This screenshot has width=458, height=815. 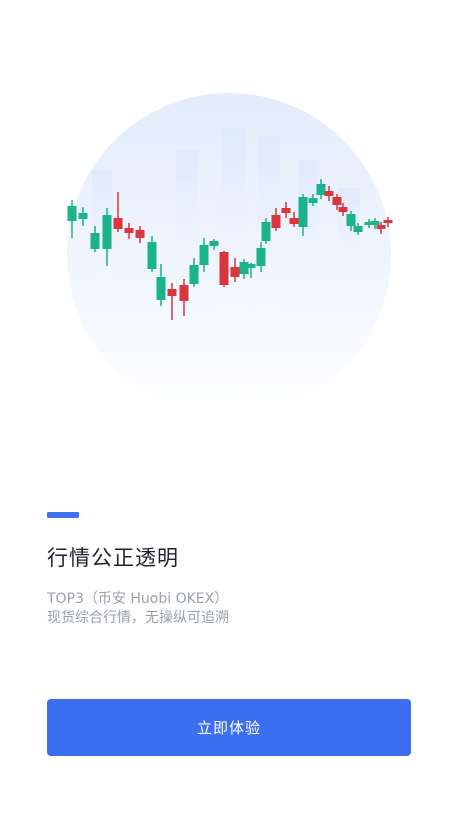 What do you see at coordinates (229, 727) in the screenshot?
I see `try-now-button: 立即体验` at bounding box center [229, 727].